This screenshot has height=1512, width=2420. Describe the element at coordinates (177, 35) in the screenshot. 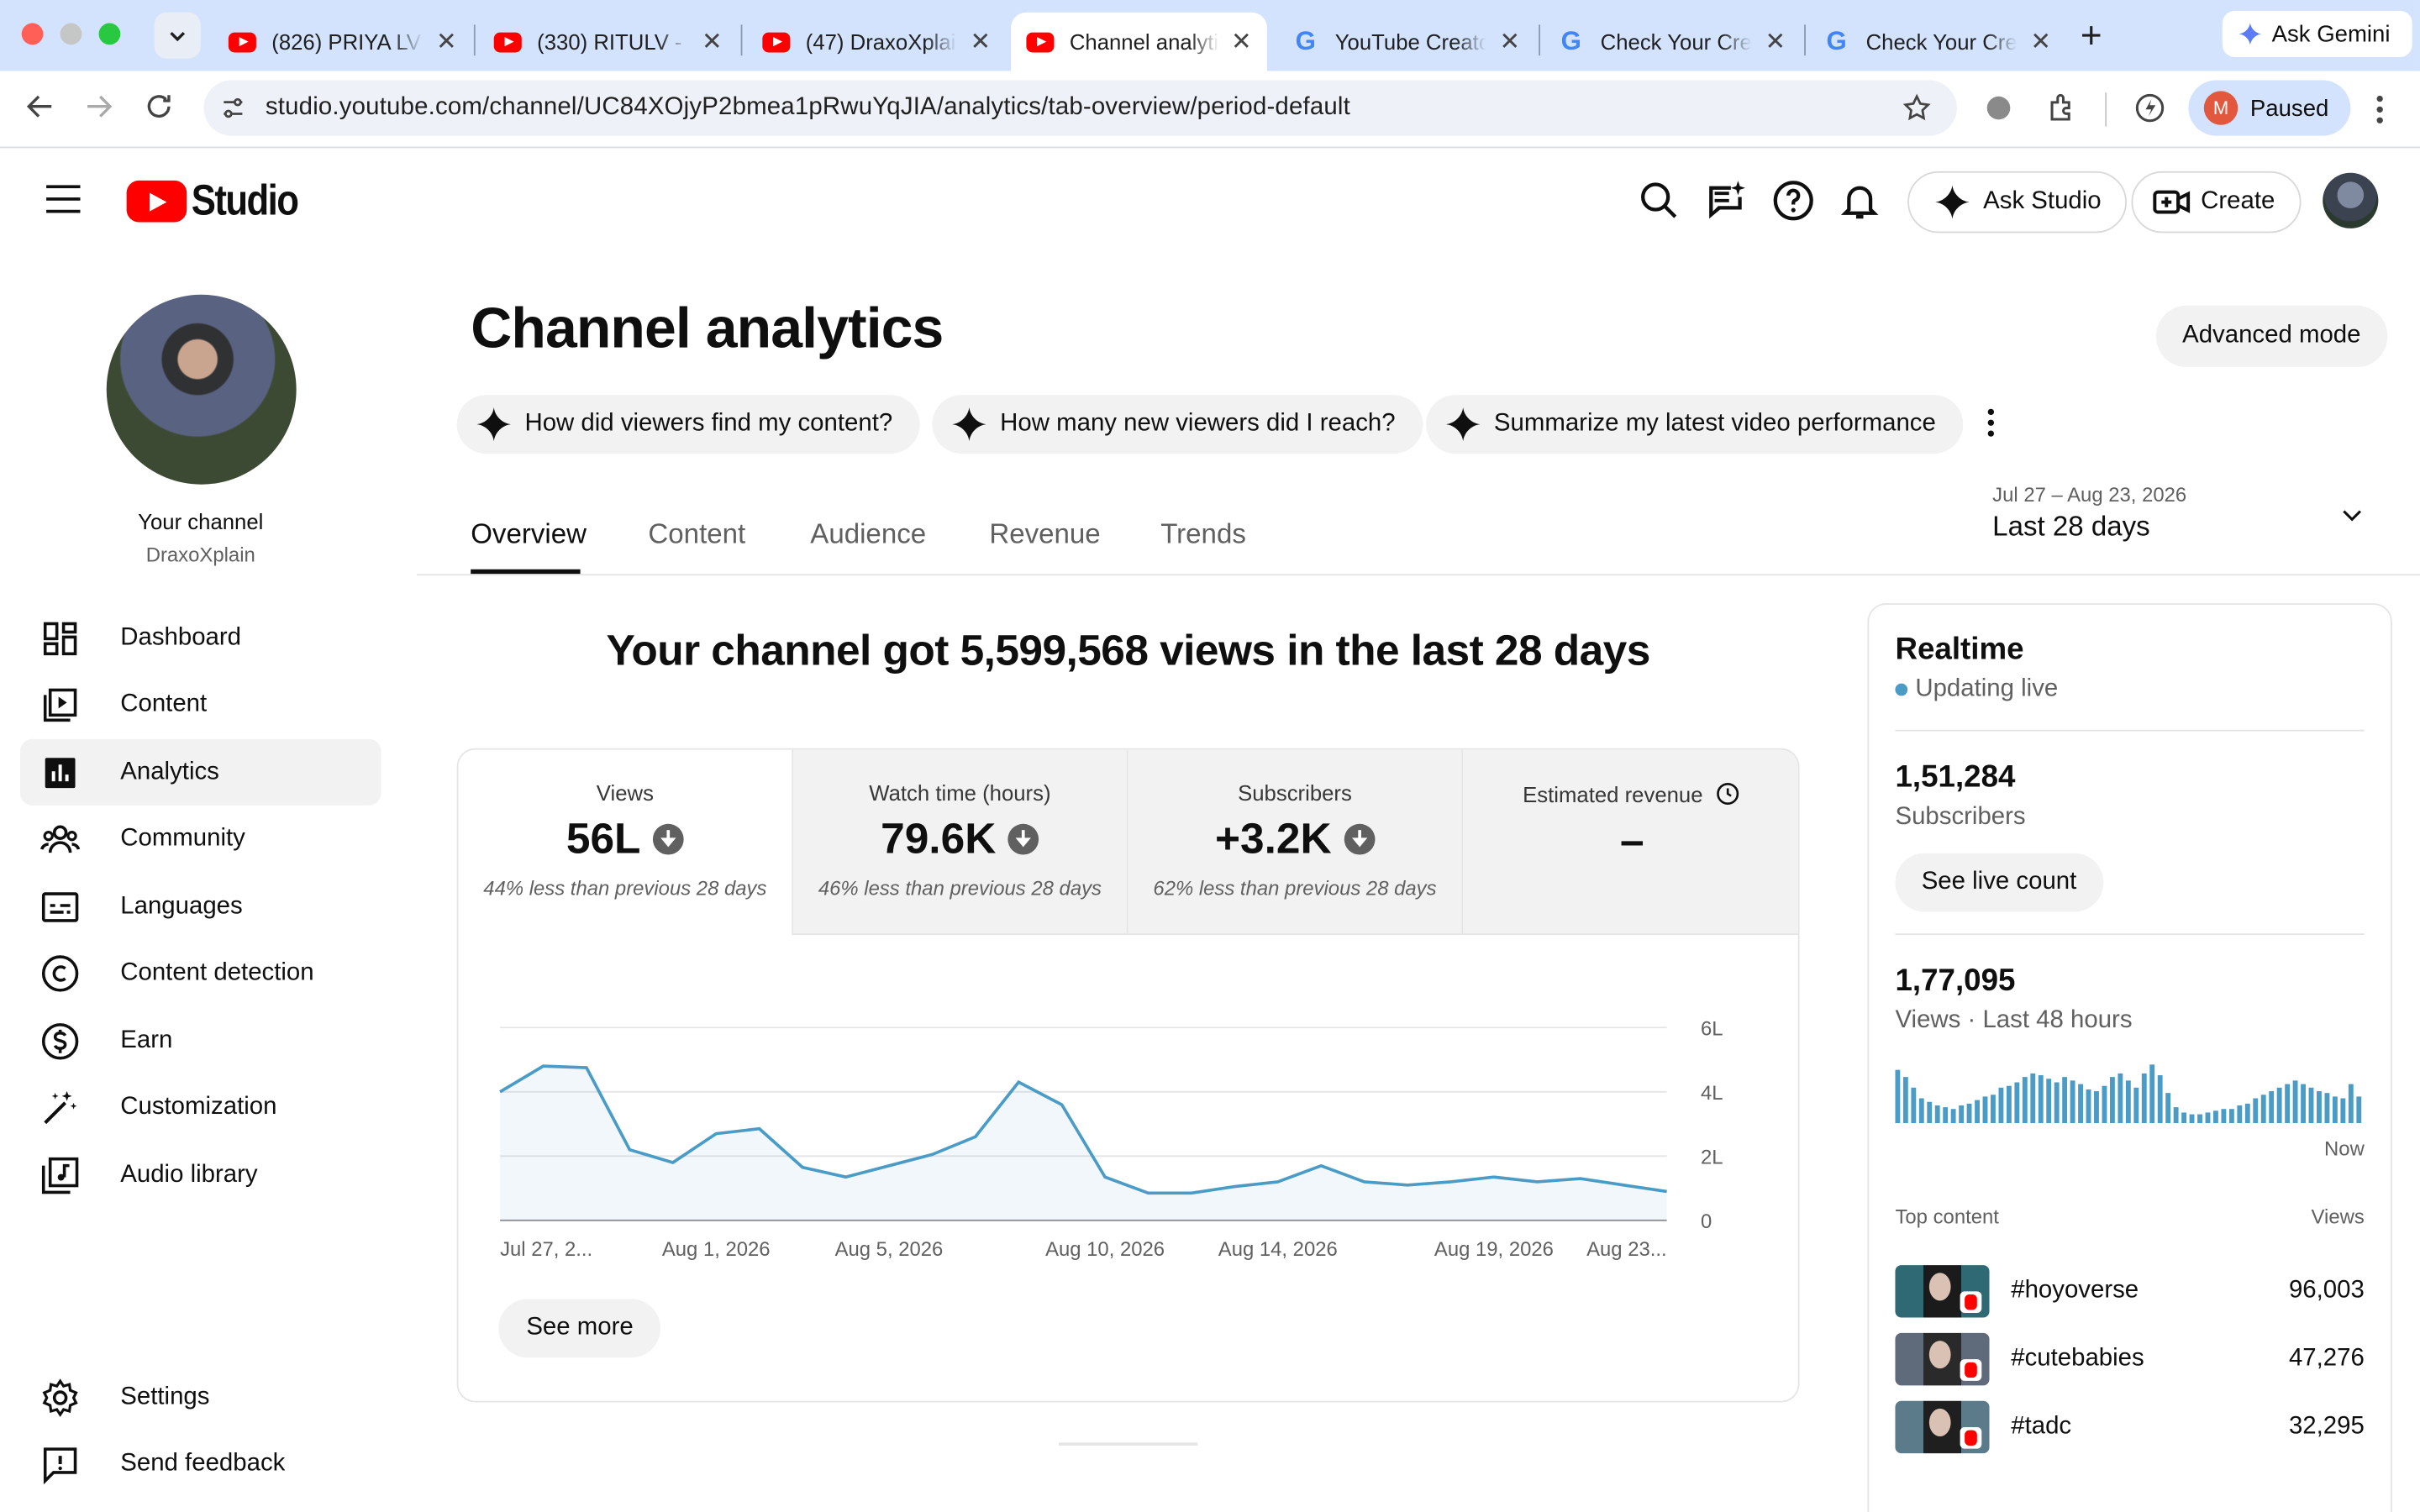

I see `tab-search-button` at that location.